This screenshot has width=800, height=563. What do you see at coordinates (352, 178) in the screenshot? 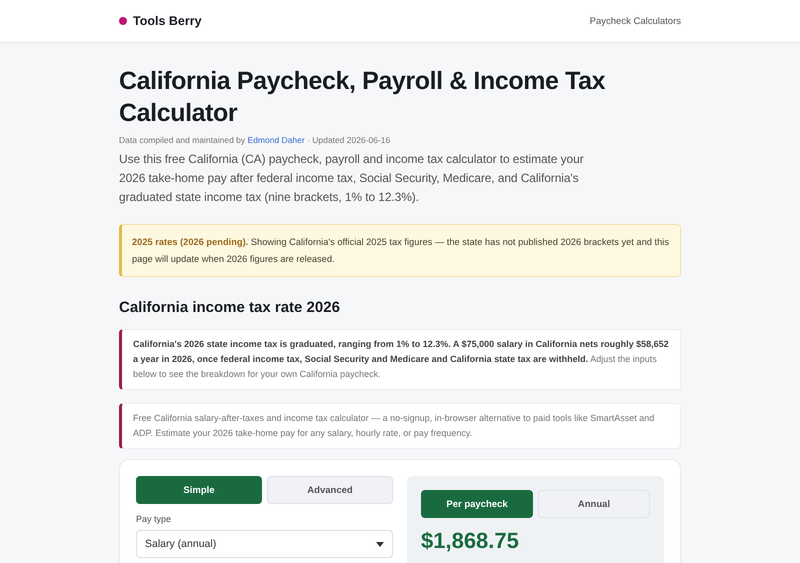
I see `intro-paragraph: Use this free California (CA) paycheck, payroll and income tax calculator to estimate your 2026 take-home pay after federal income tax, Social Security, Medicare, and California's graduated state income tax (nine brackets, 1% to 12.3%).` at bounding box center [352, 178].